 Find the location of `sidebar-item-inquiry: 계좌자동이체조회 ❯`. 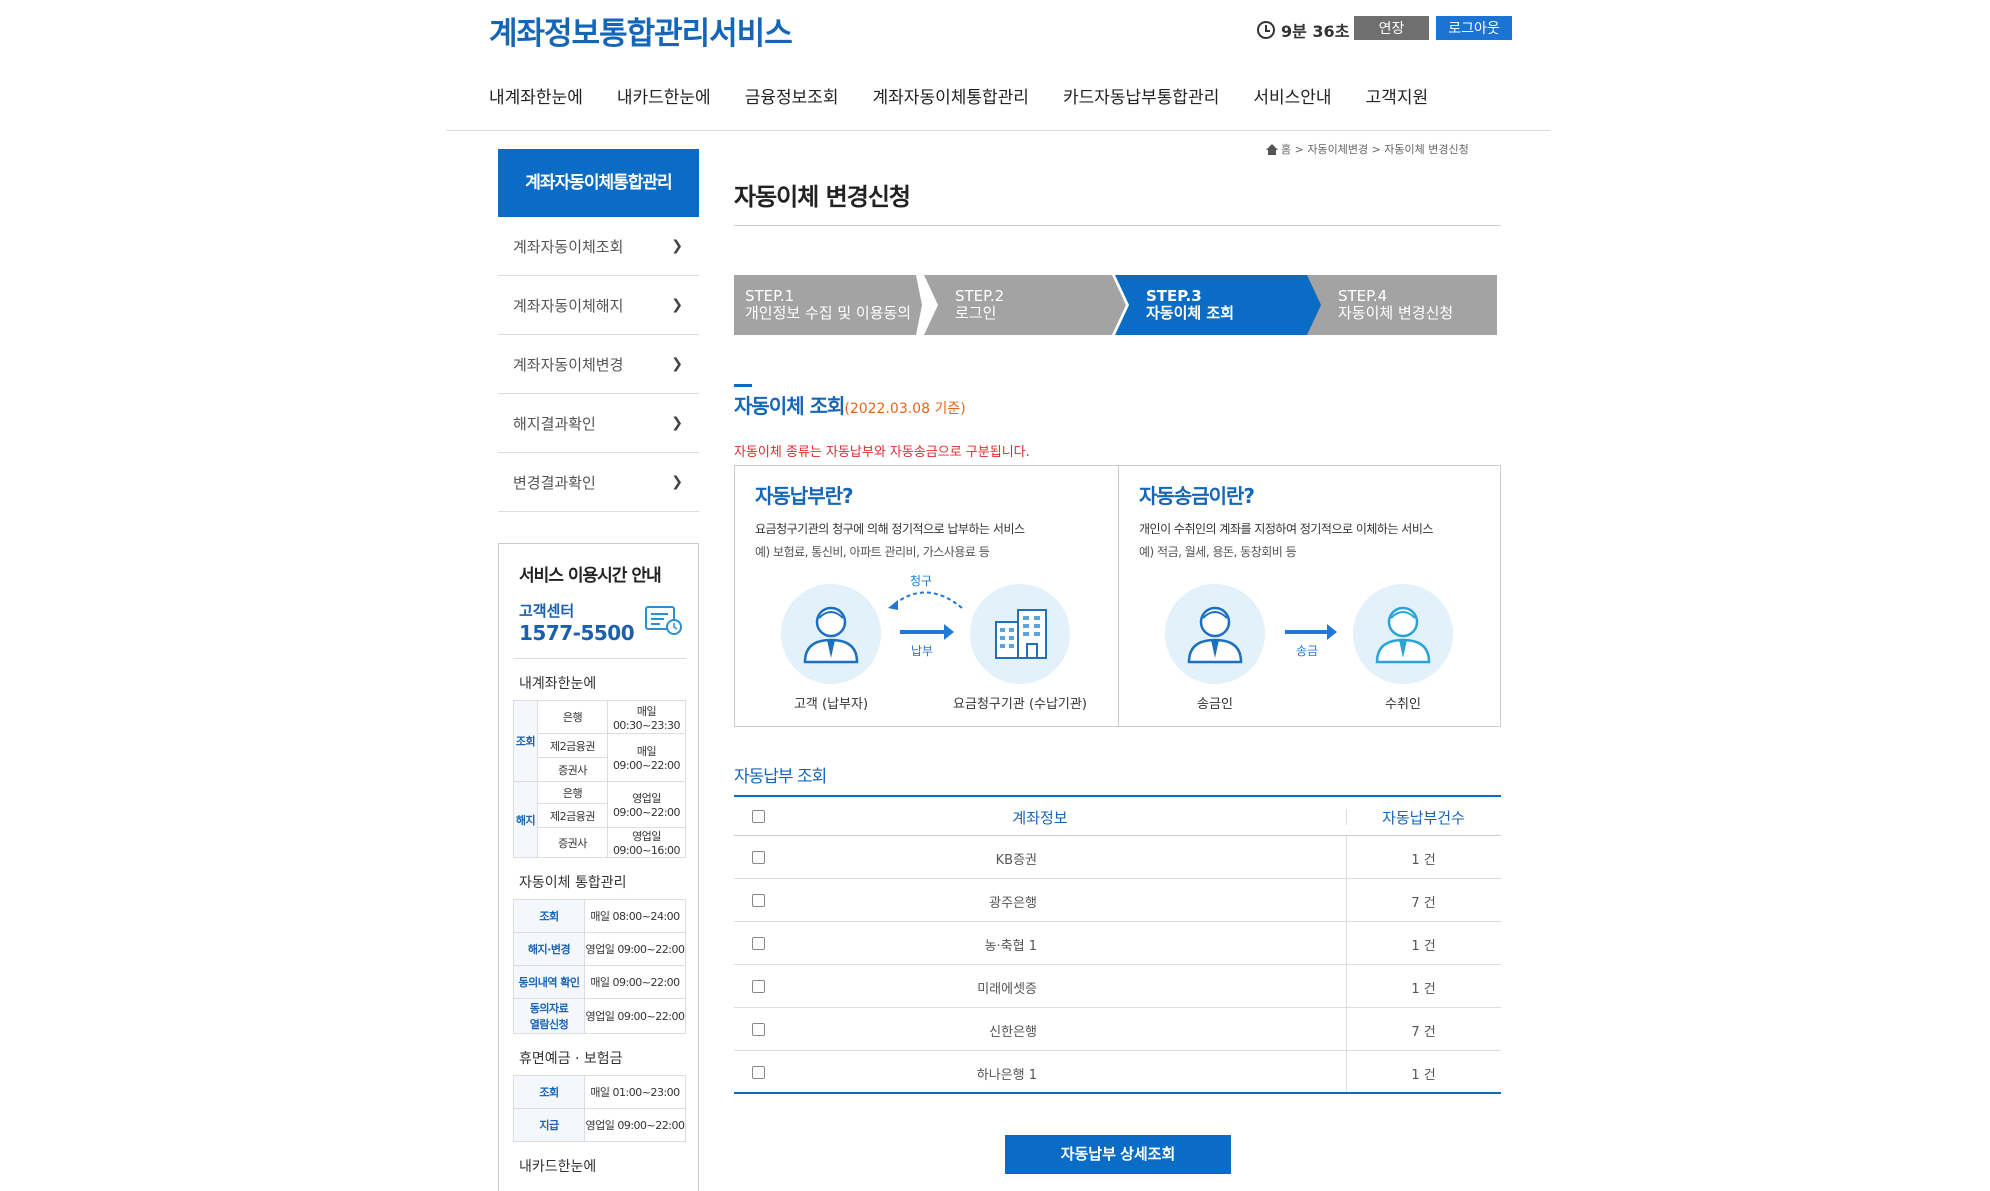

sidebar-item-inquiry: 계좌자동이체조회 ❯ is located at coordinates (598, 246).